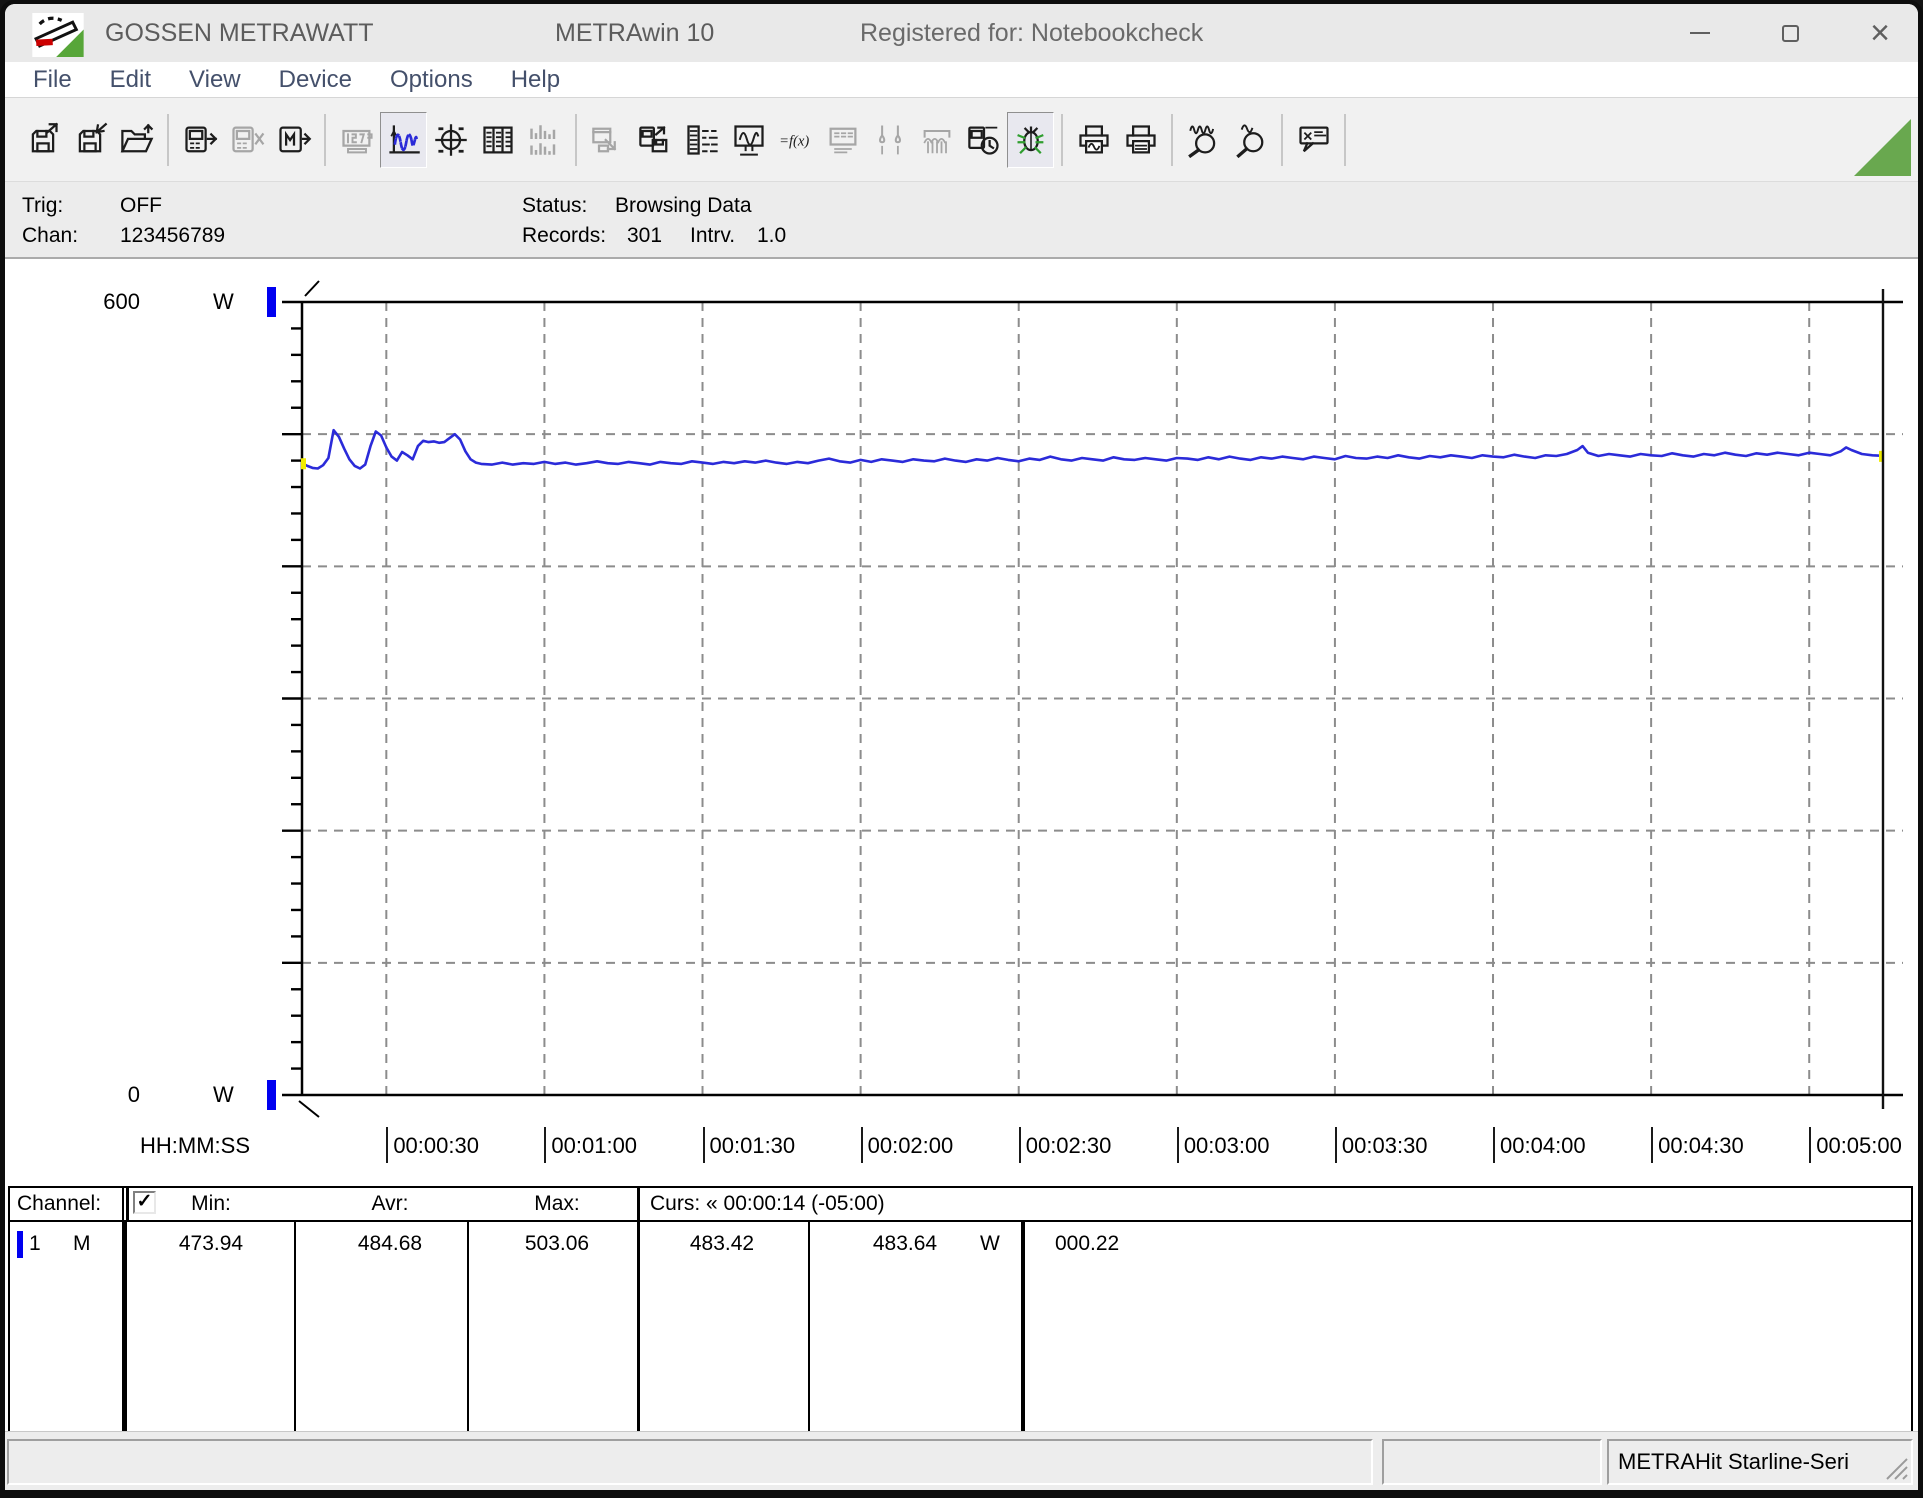  I want to click on read-device-m-button, so click(293, 140).